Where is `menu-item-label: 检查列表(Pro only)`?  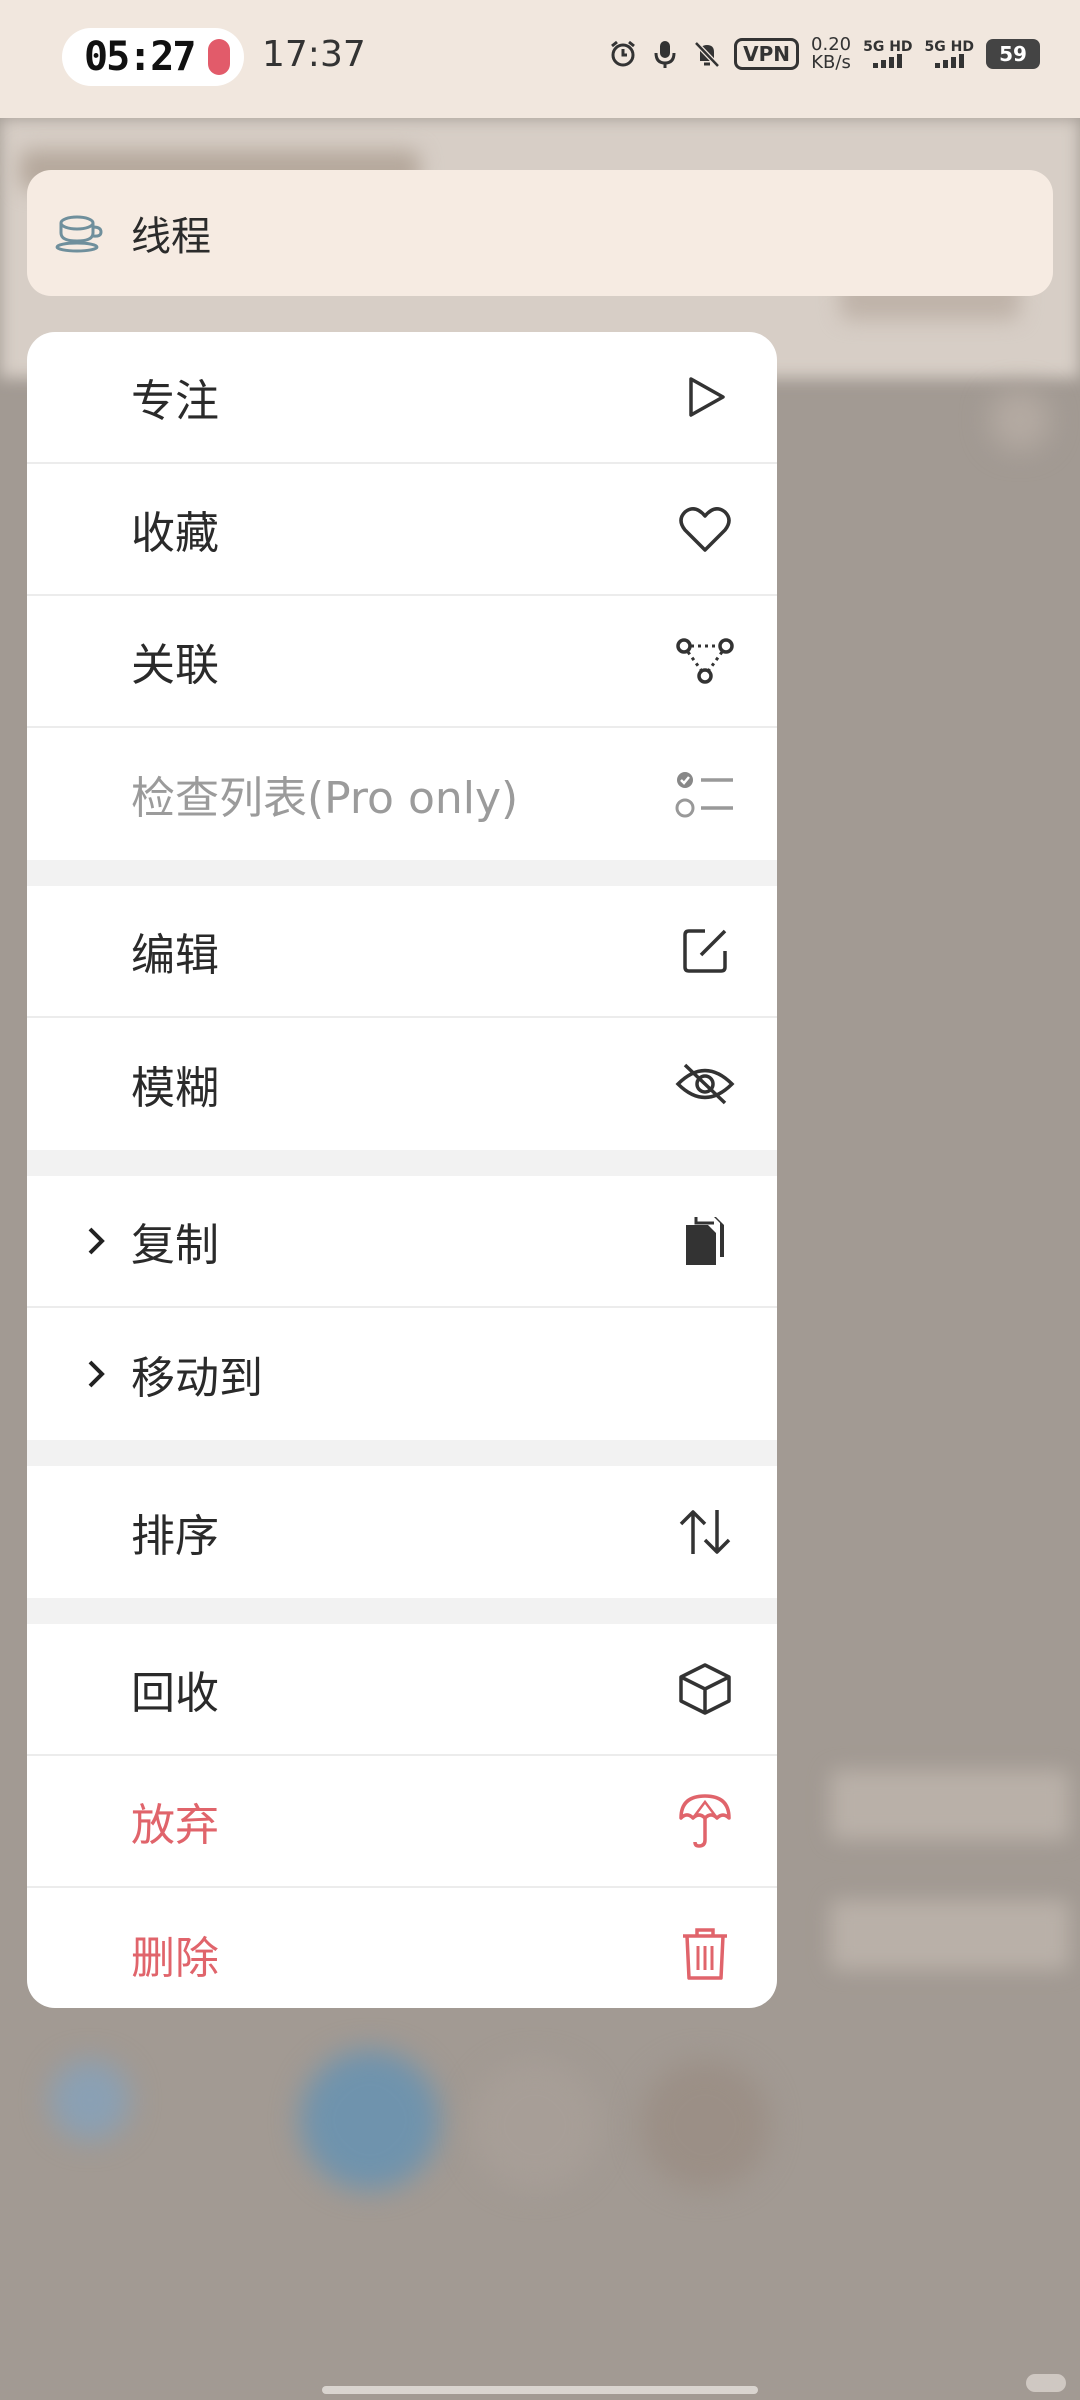 menu-item-label: 检查列表(Pro only) is located at coordinates (325, 798).